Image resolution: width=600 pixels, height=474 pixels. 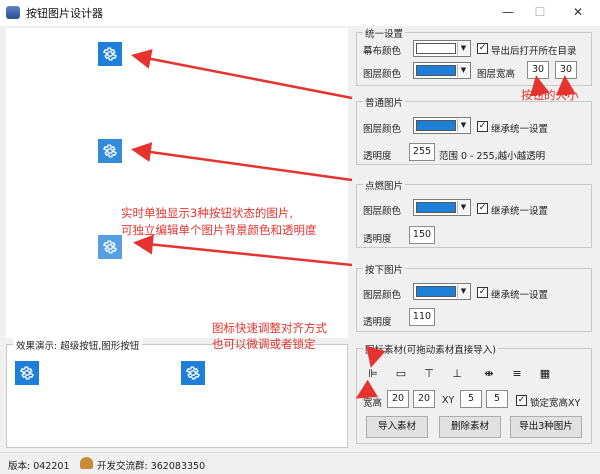 I want to click on demo-graphic-button-gear-icon, so click(x=193, y=373).